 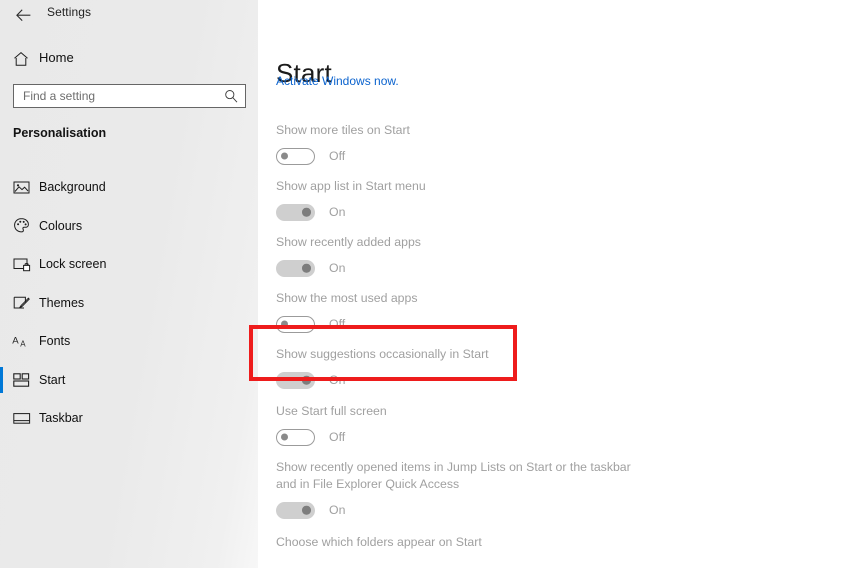 I want to click on setting-label: Show app list in Start menu, so click(x=351, y=186).